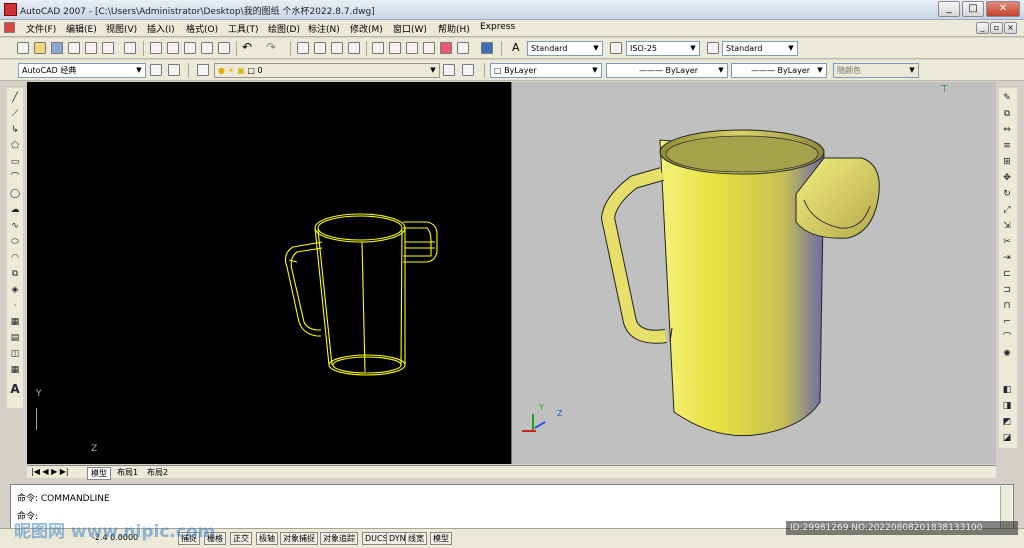 The width and height of the screenshot is (1024, 548). I want to click on extend-icon: ⇥, so click(1007, 258).